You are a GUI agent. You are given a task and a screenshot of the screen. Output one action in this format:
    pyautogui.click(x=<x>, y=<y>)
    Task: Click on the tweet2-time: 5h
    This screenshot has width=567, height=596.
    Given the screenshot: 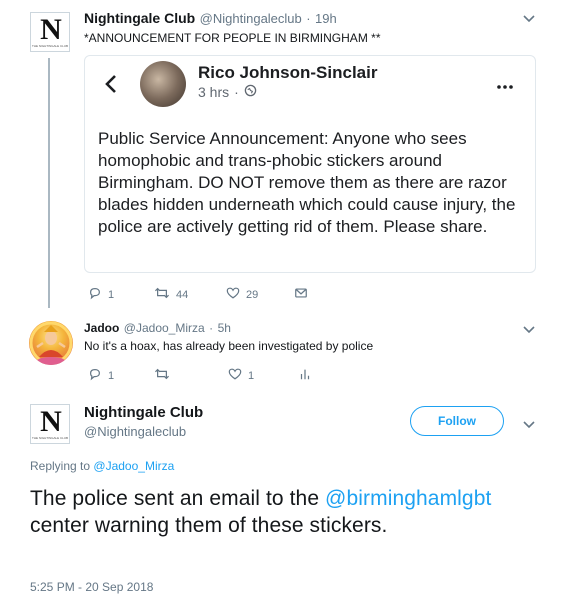 What is the action you would take?
    pyautogui.click(x=224, y=328)
    